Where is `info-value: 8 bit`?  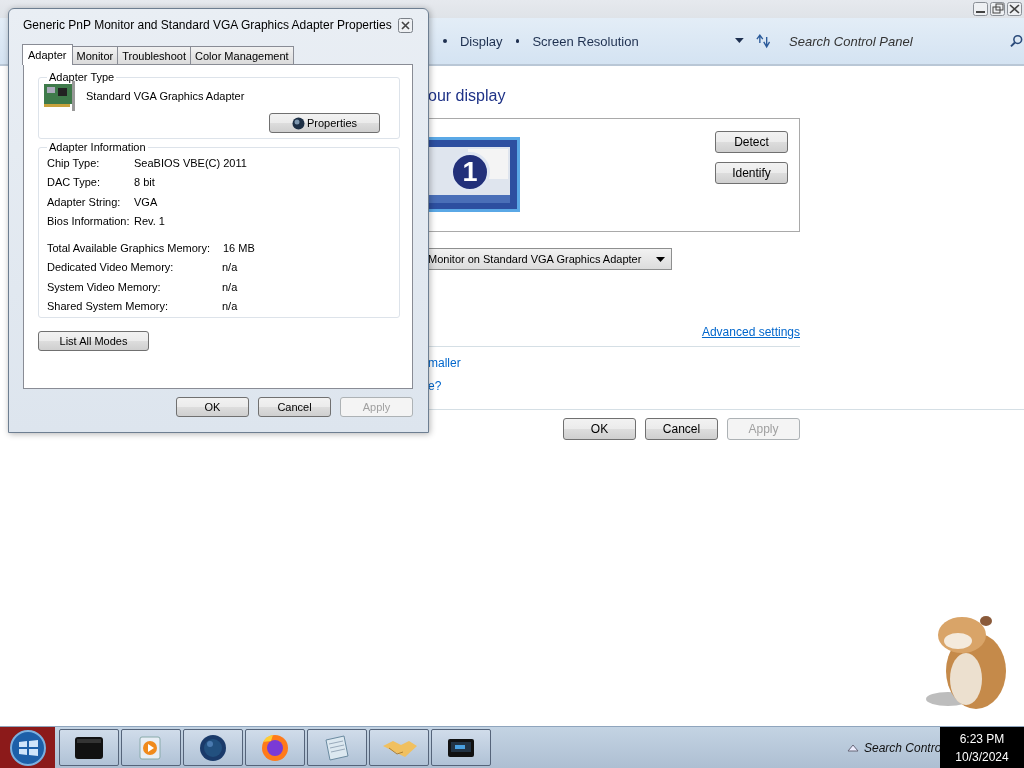
info-value: 8 bit is located at coordinates (144, 182).